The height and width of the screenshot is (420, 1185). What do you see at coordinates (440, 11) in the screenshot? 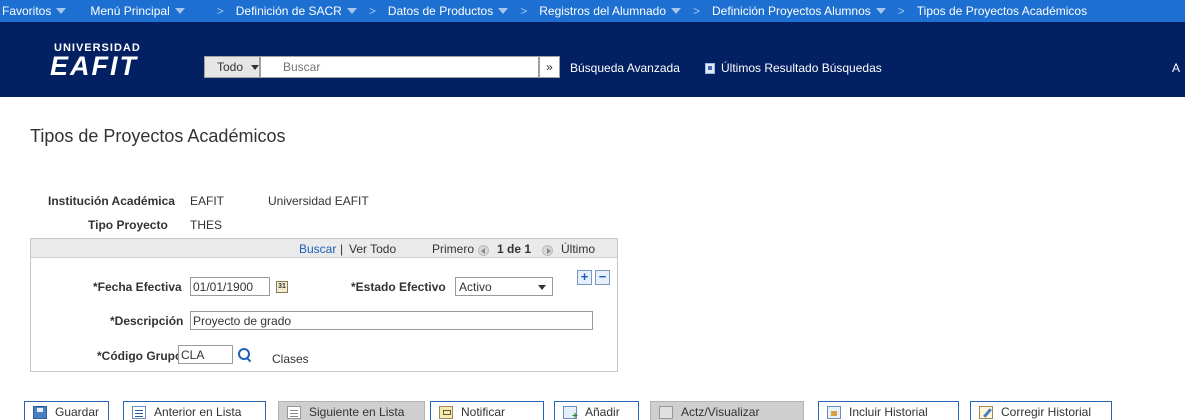
I see `nav-datos-productos-label: Datos de Productos` at bounding box center [440, 11].